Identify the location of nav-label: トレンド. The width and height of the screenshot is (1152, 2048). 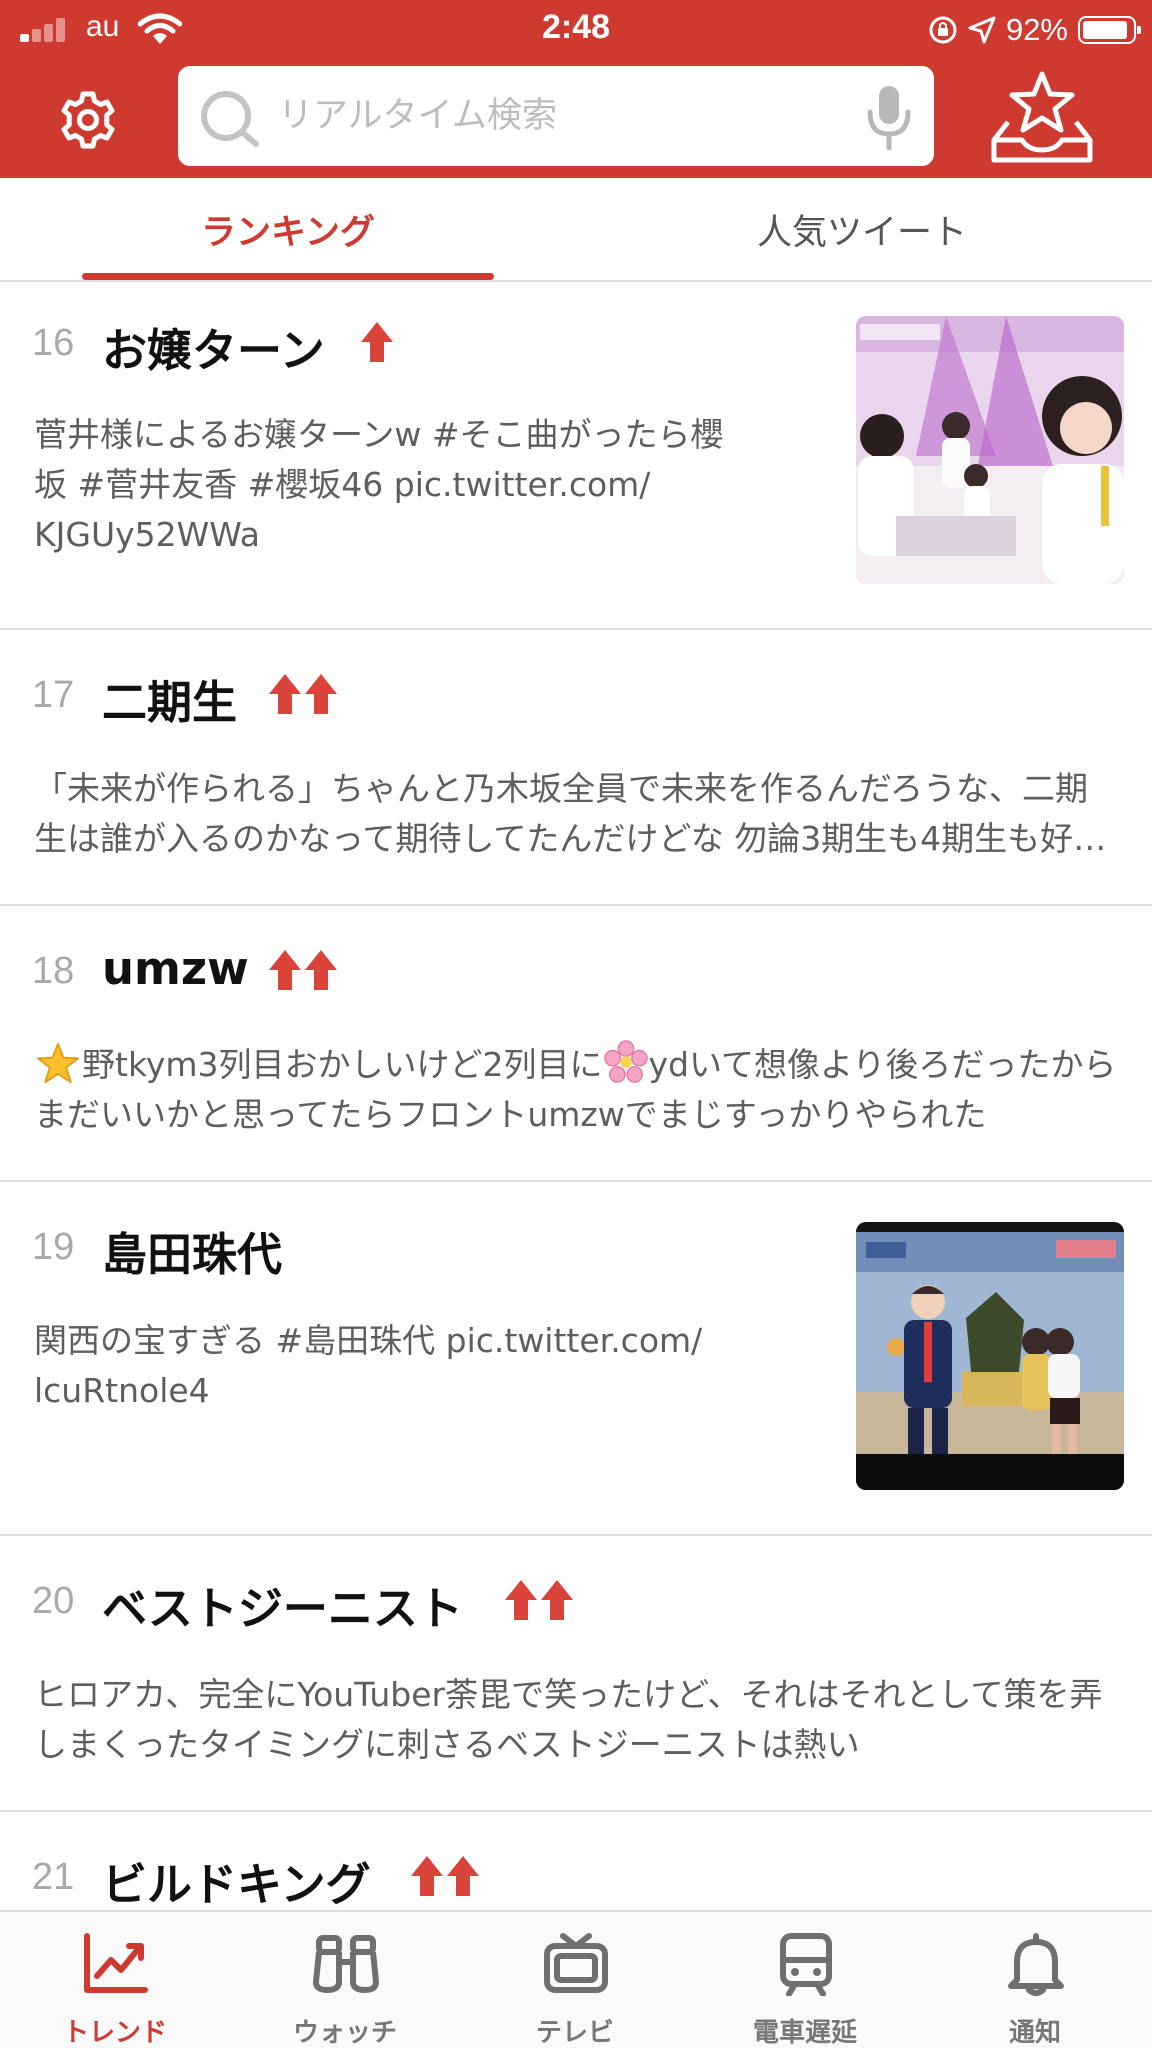
(114, 2033).